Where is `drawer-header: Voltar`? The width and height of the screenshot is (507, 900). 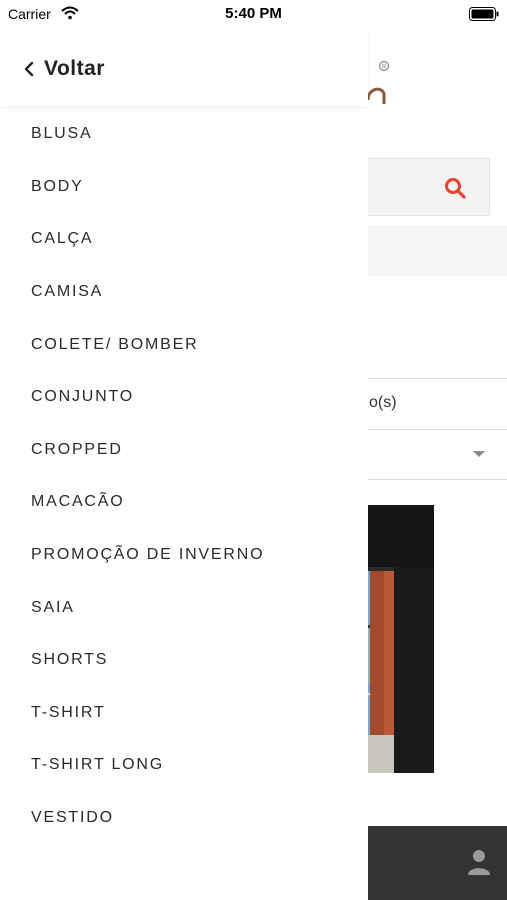 drawer-header: Voltar is located at coordinates (184, 67).